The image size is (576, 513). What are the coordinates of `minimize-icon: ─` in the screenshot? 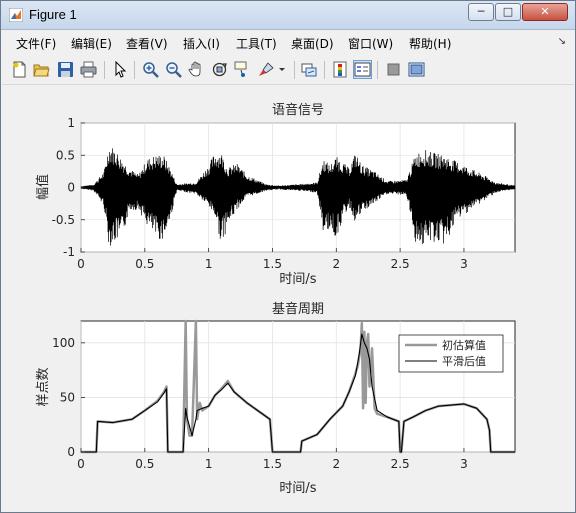 It's located at (481, 11).